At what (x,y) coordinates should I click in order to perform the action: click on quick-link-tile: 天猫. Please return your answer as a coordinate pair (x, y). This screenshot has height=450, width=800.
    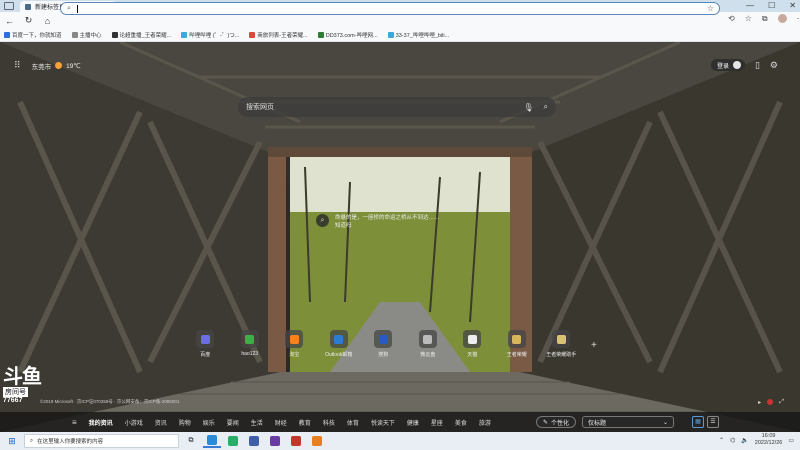
    Looking at the image, I should click on (472, 344).